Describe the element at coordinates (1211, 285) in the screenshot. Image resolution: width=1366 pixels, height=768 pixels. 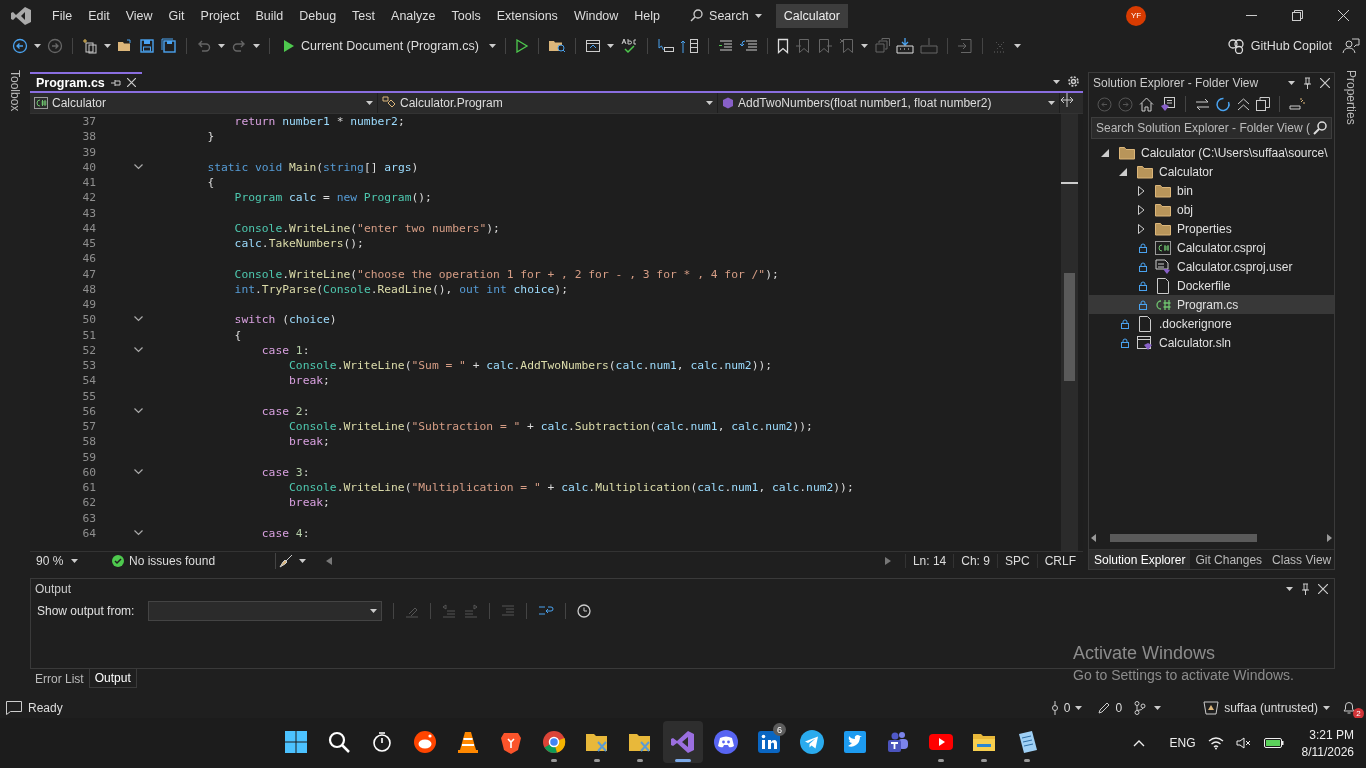
I see `tree-item: Dockerfile` at that location.